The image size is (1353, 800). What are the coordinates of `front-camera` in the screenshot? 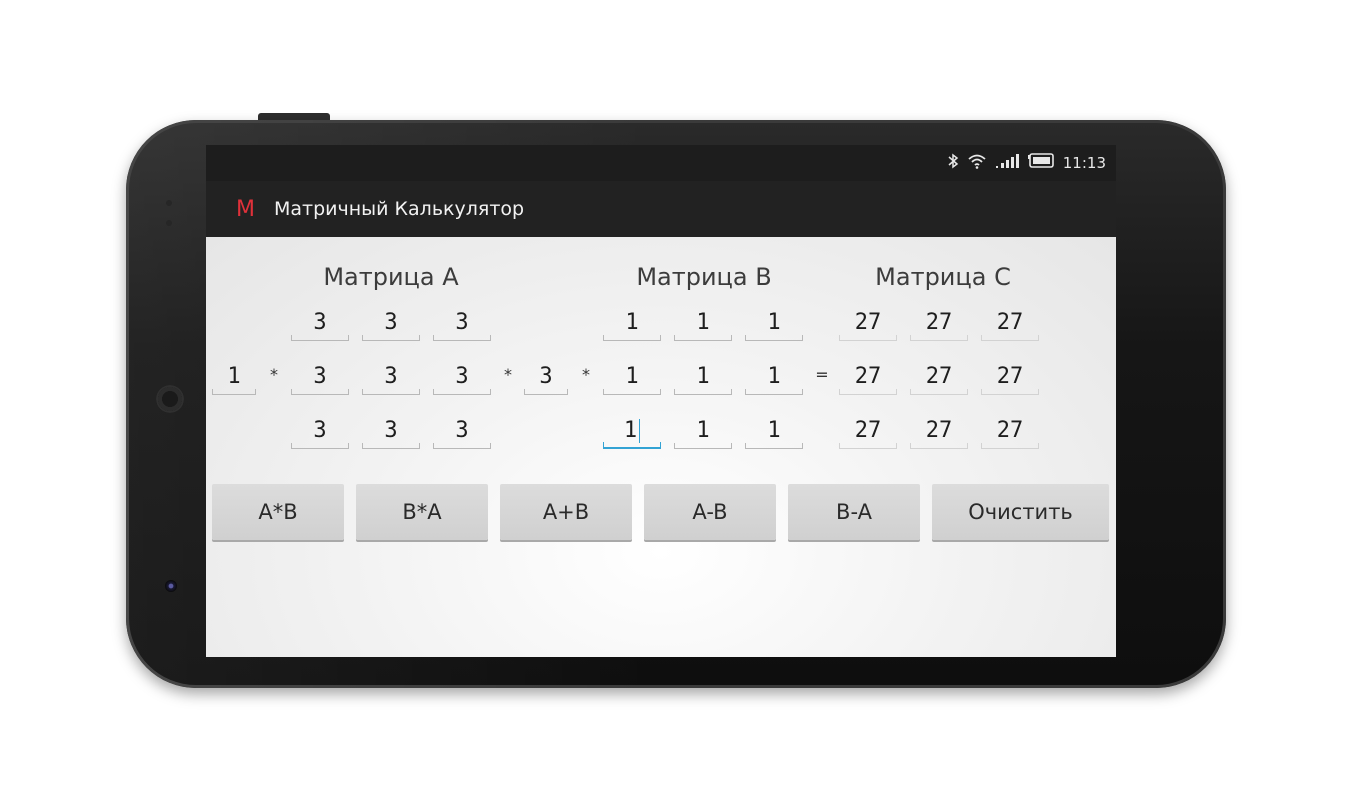 It's located at (171, 586).